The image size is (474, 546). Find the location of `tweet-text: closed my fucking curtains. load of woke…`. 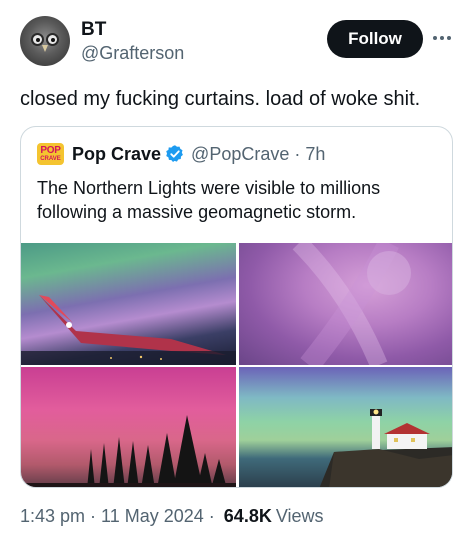

tweet-text: closed my fucking curtains. load of woke… is located at coordinates (220, 99).